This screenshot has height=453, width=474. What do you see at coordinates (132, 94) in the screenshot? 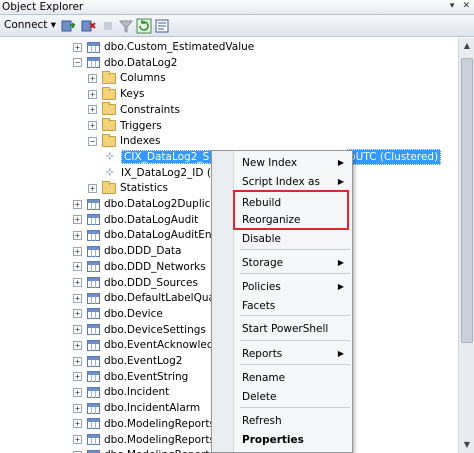
I see `tree-node-label: Keys` at bounding box center [132, 94].